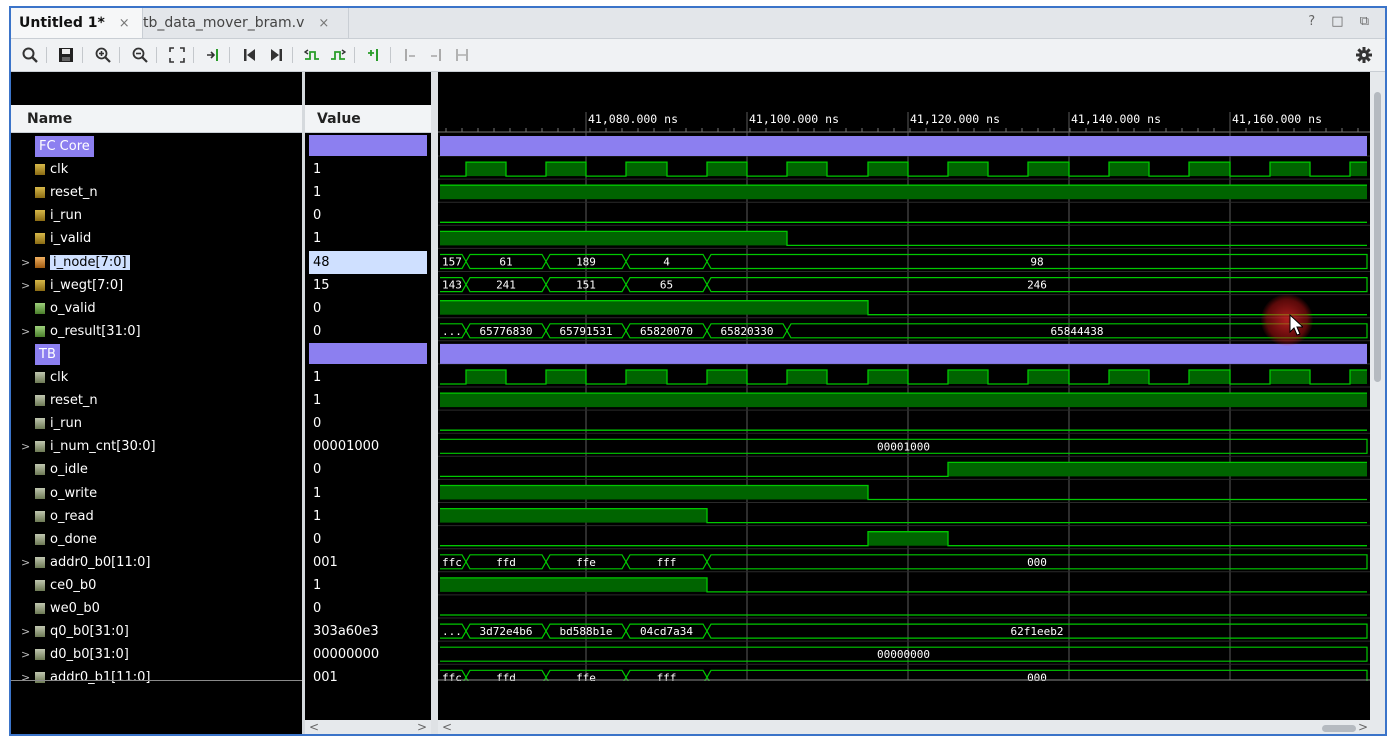  I want to click on group-label: FC Core, so click(64, 146).